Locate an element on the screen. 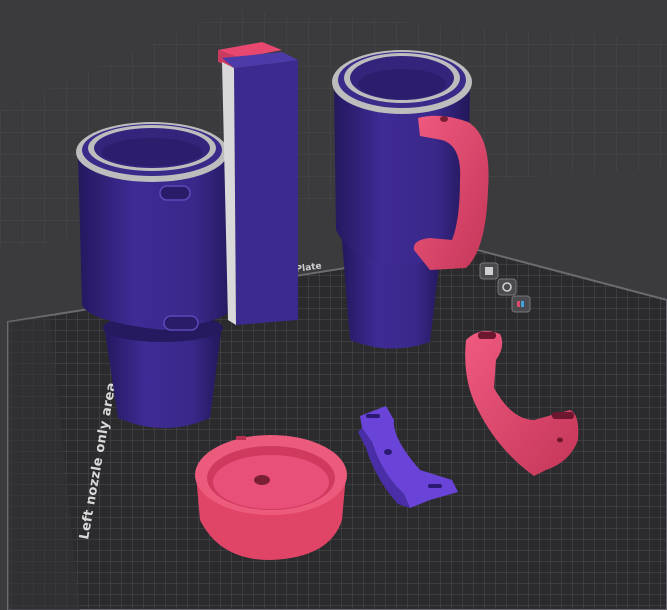  lock-icon is located at coordinates (521, 304).